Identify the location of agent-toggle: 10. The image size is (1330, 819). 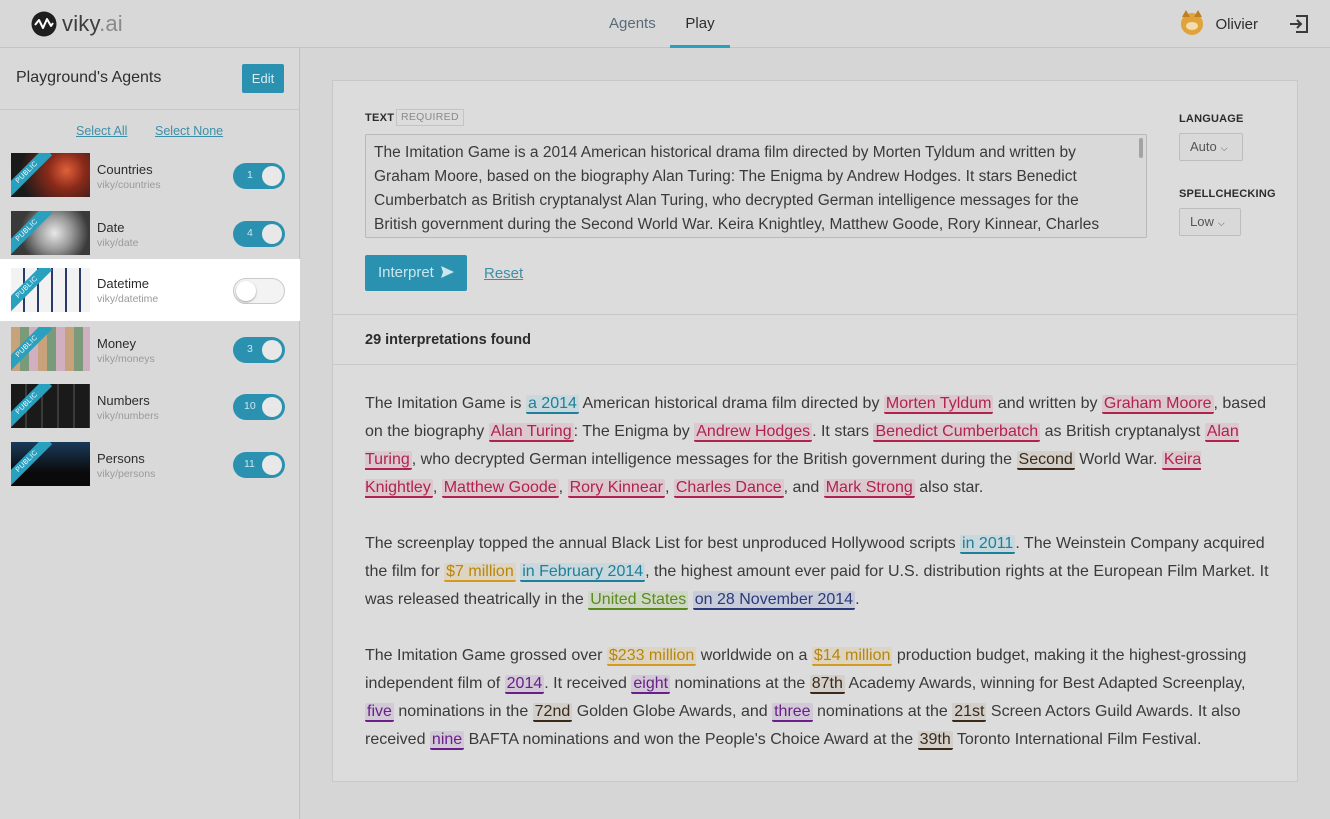
(259, 407).